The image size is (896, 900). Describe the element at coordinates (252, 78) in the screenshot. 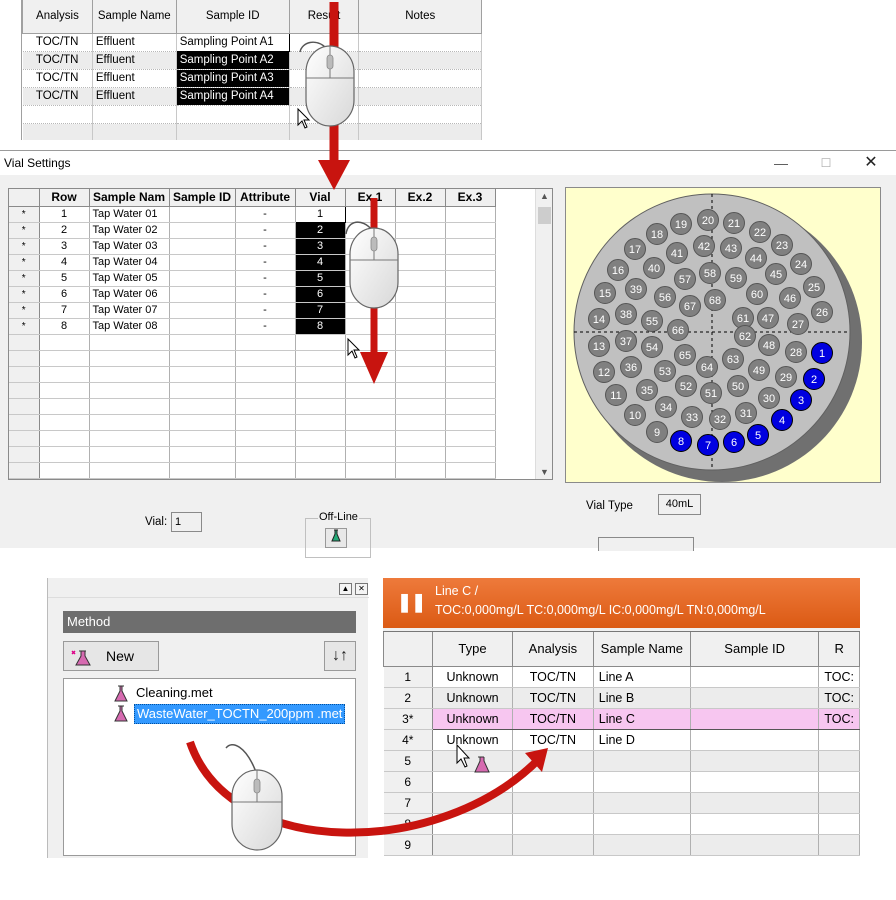

I see `table-row: TOC/TN Effluent Sampling Point A3` at that location.